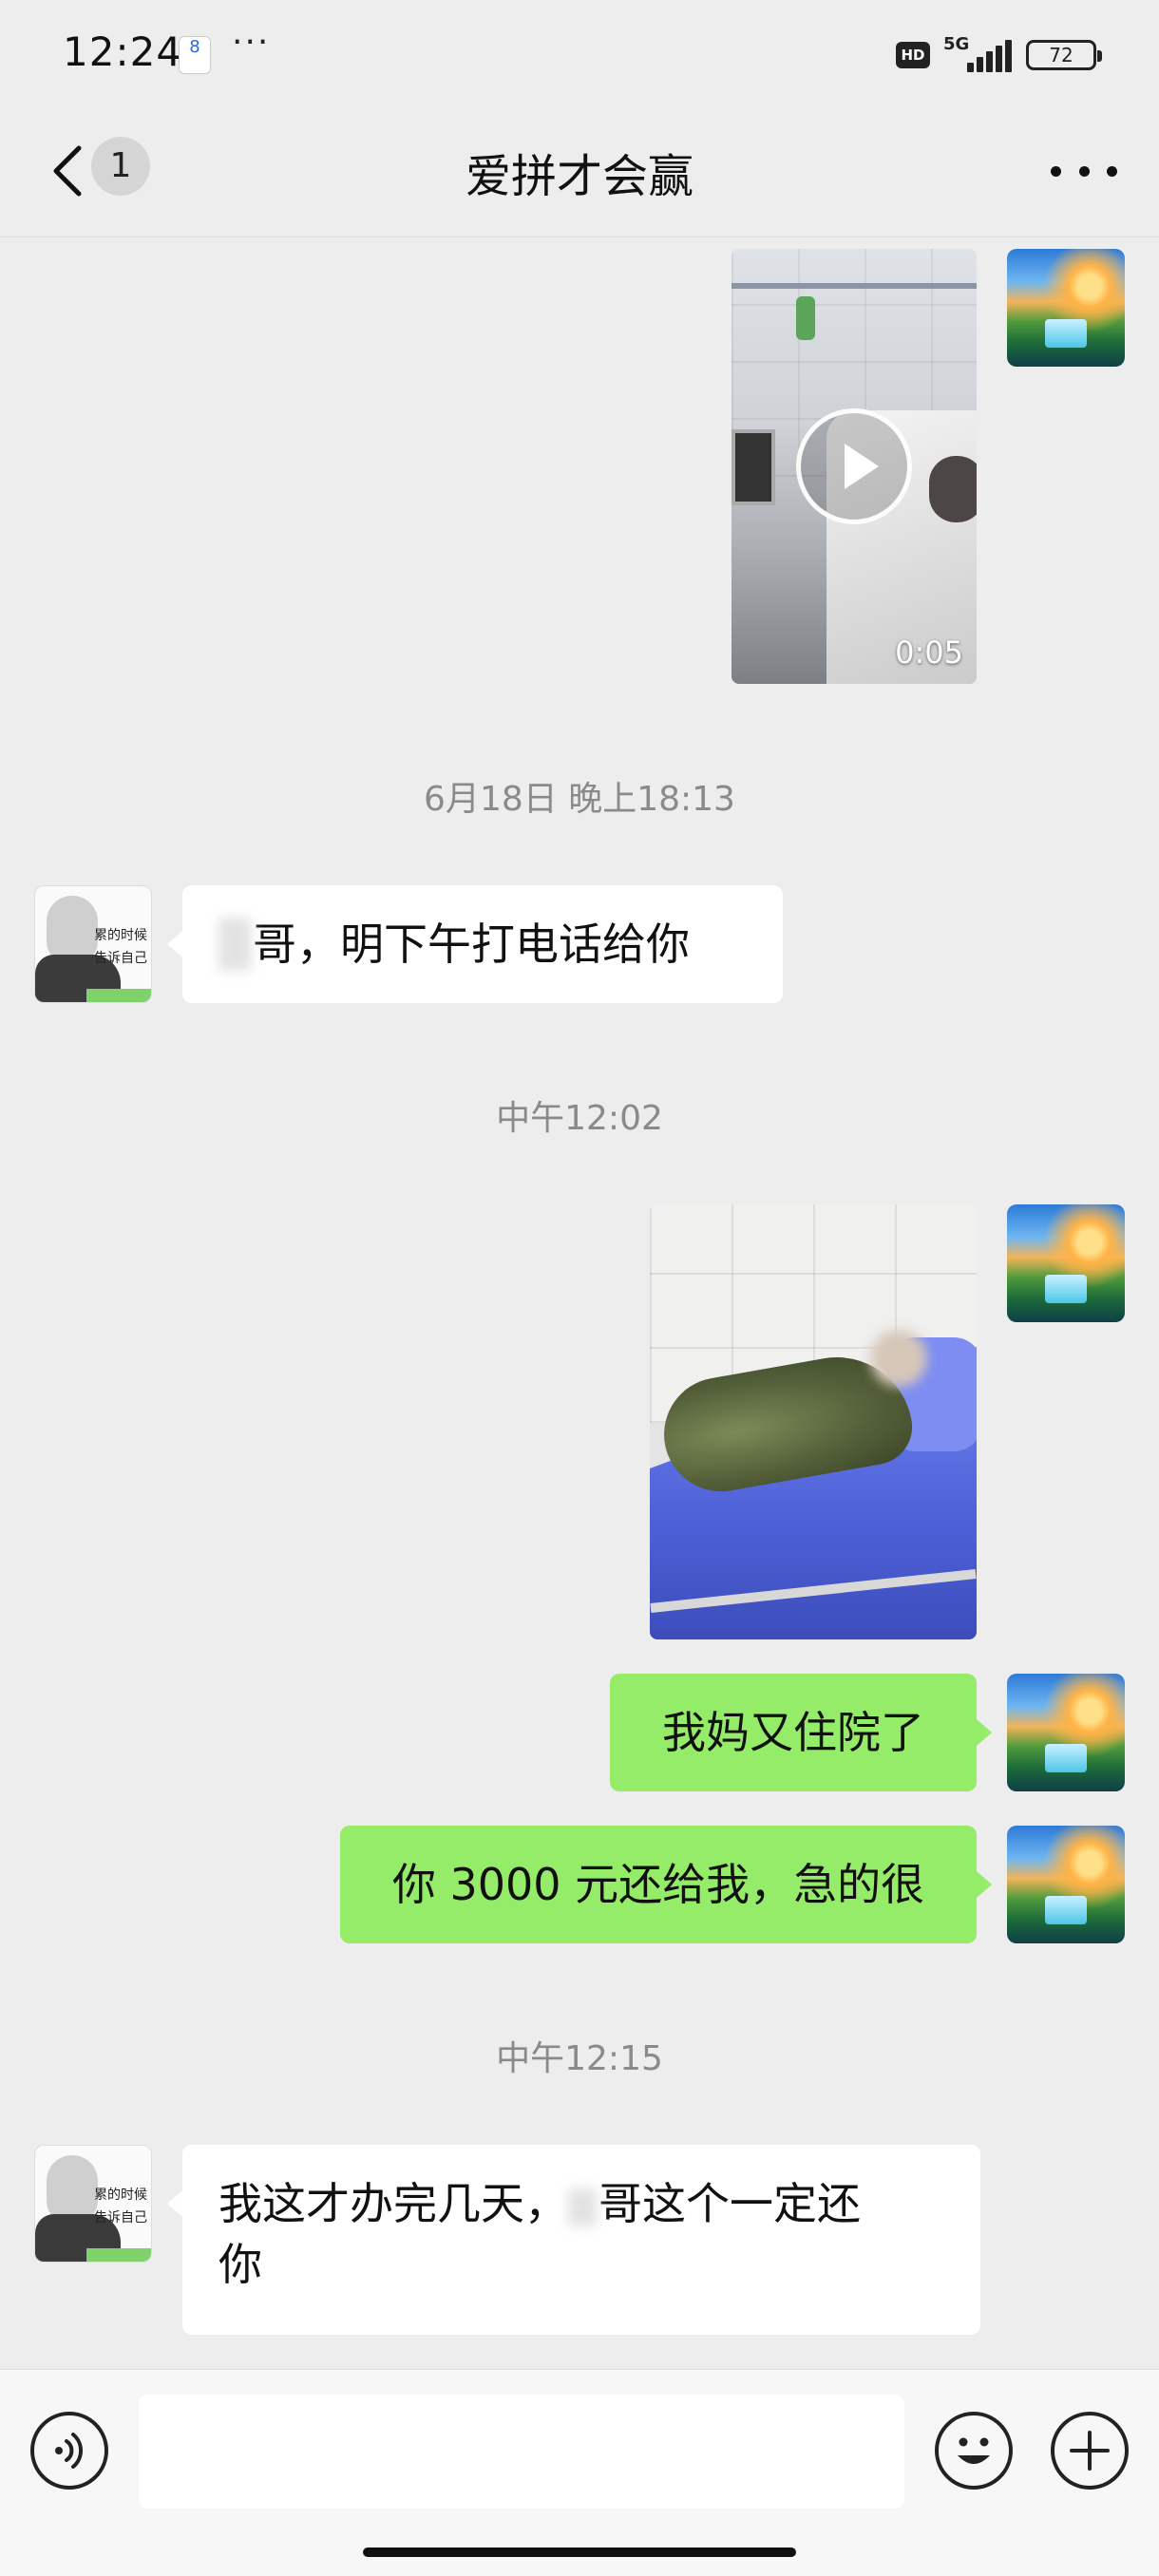 The height and width of the screenshot is (2576, 1159). I want to click on status-more-dots: ···, so click(251, 42).